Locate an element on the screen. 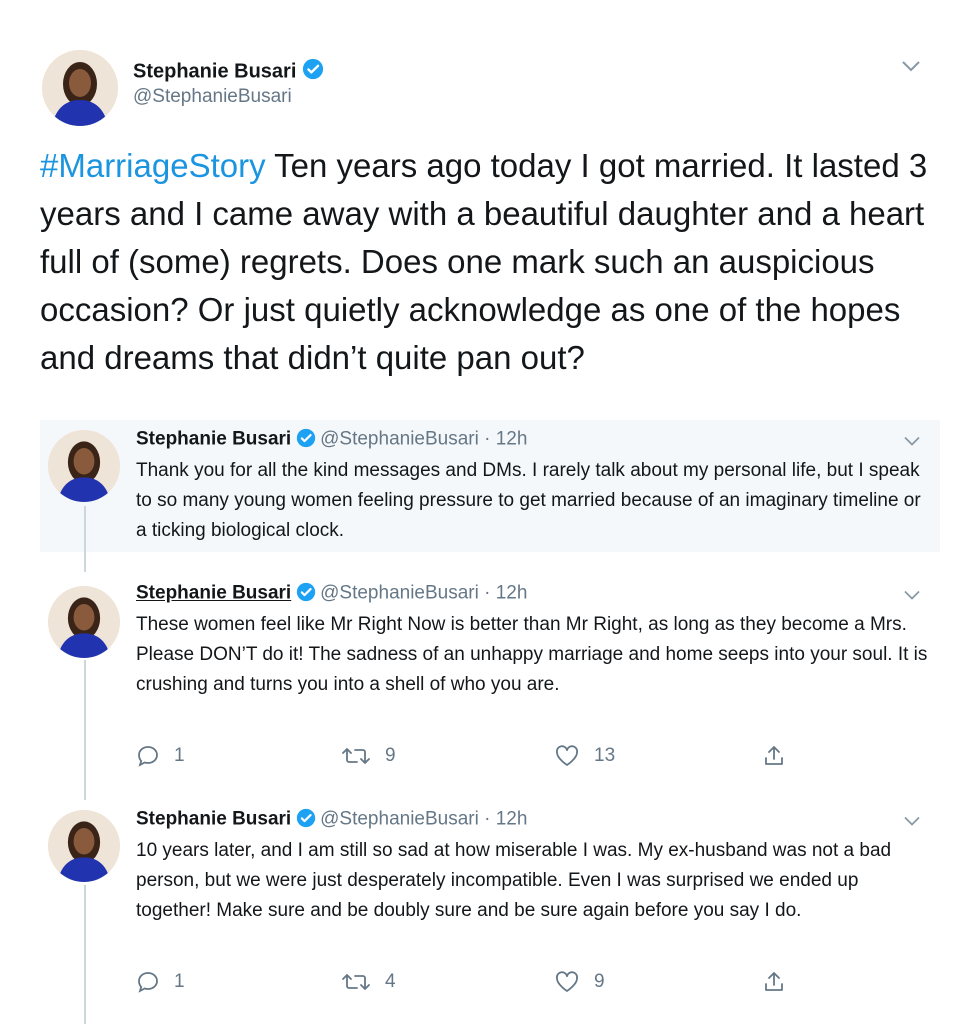 This screenshot has height=1024, width=980. hashtag-link: #MarriageStory is located at coordinates (153, 165).